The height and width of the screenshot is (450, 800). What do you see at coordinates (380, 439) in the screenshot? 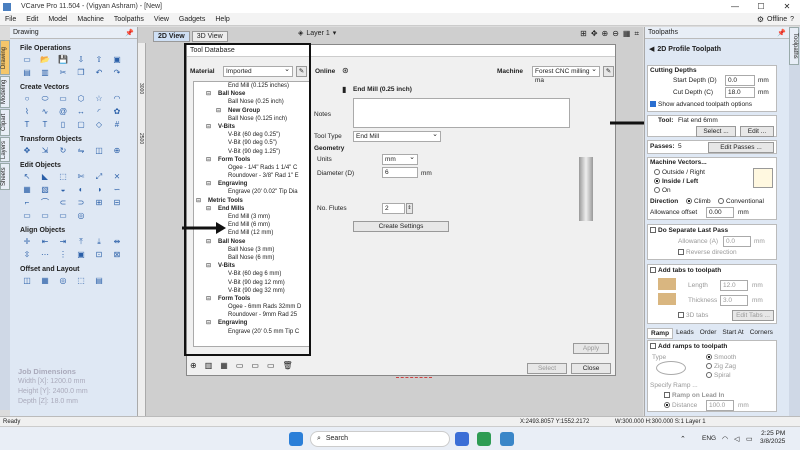
I see `taskbar-search: ⌕ Search` at bounding box center [380, 439].